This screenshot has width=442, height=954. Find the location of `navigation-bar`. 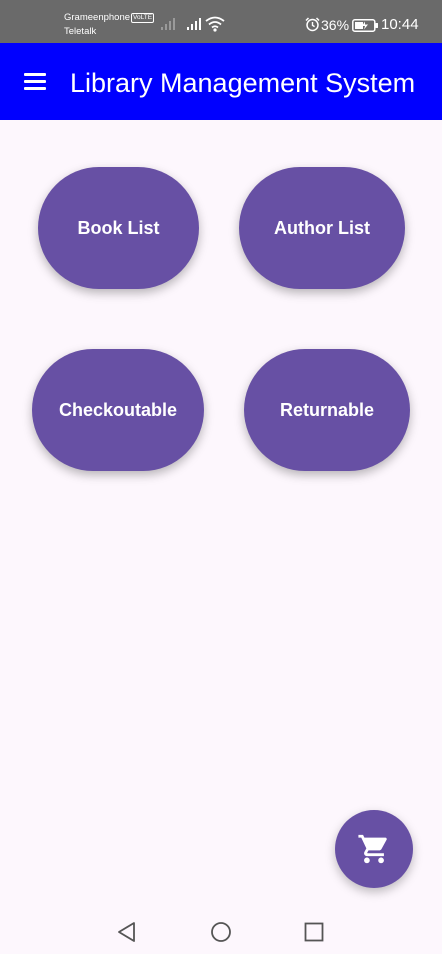

navigation-bar is located at coordinates (221, 930).